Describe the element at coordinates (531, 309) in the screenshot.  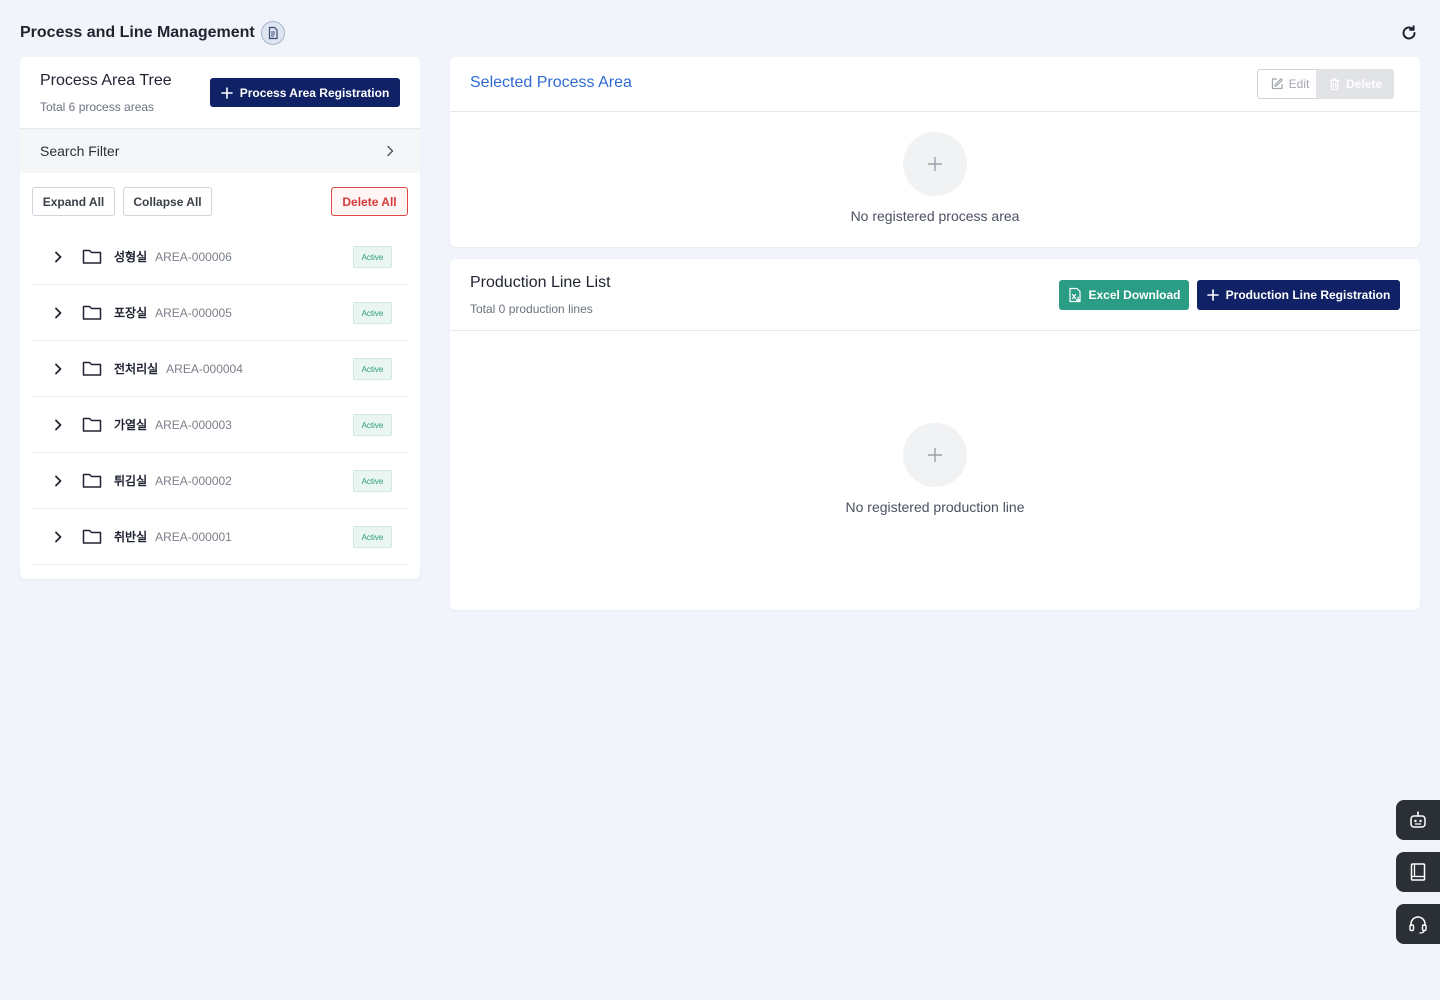
I see `production-line-subtitle: Total 0 production lines` at that location.